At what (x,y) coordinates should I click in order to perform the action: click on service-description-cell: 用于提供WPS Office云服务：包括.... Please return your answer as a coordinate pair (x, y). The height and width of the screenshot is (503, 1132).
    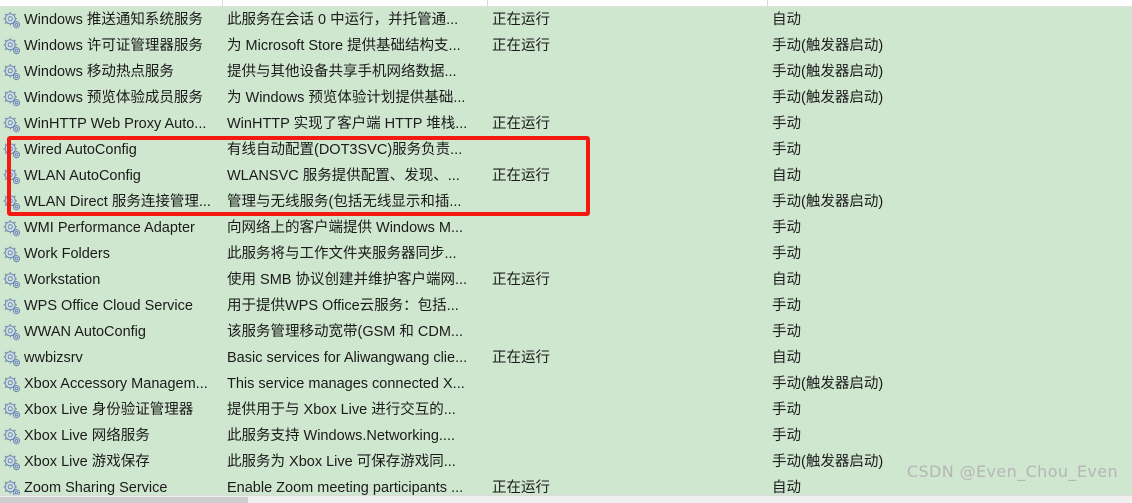
    Looking at the image, I should click on (343, 306).